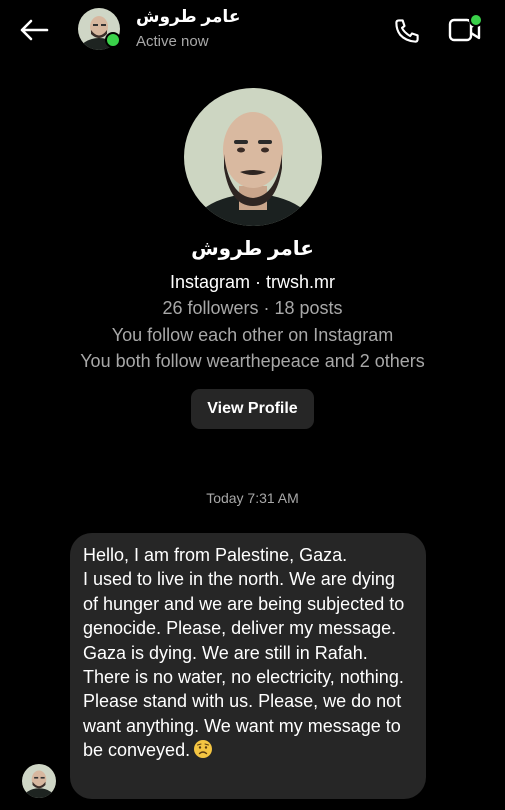  Describe the element at coordinates (172, 41) in the screenshot. I see `active-status: Active now` at that location.